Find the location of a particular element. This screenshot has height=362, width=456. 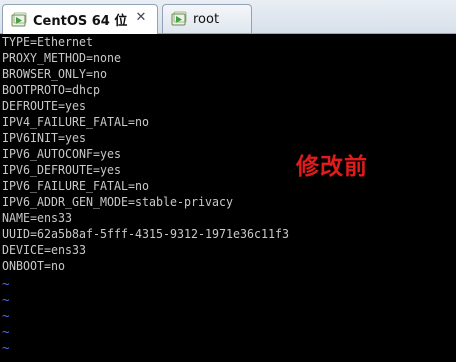

terminal-line: IPV6_ADDR_GEN_MODE=stable-privacy is located at coordinates (117, 201).